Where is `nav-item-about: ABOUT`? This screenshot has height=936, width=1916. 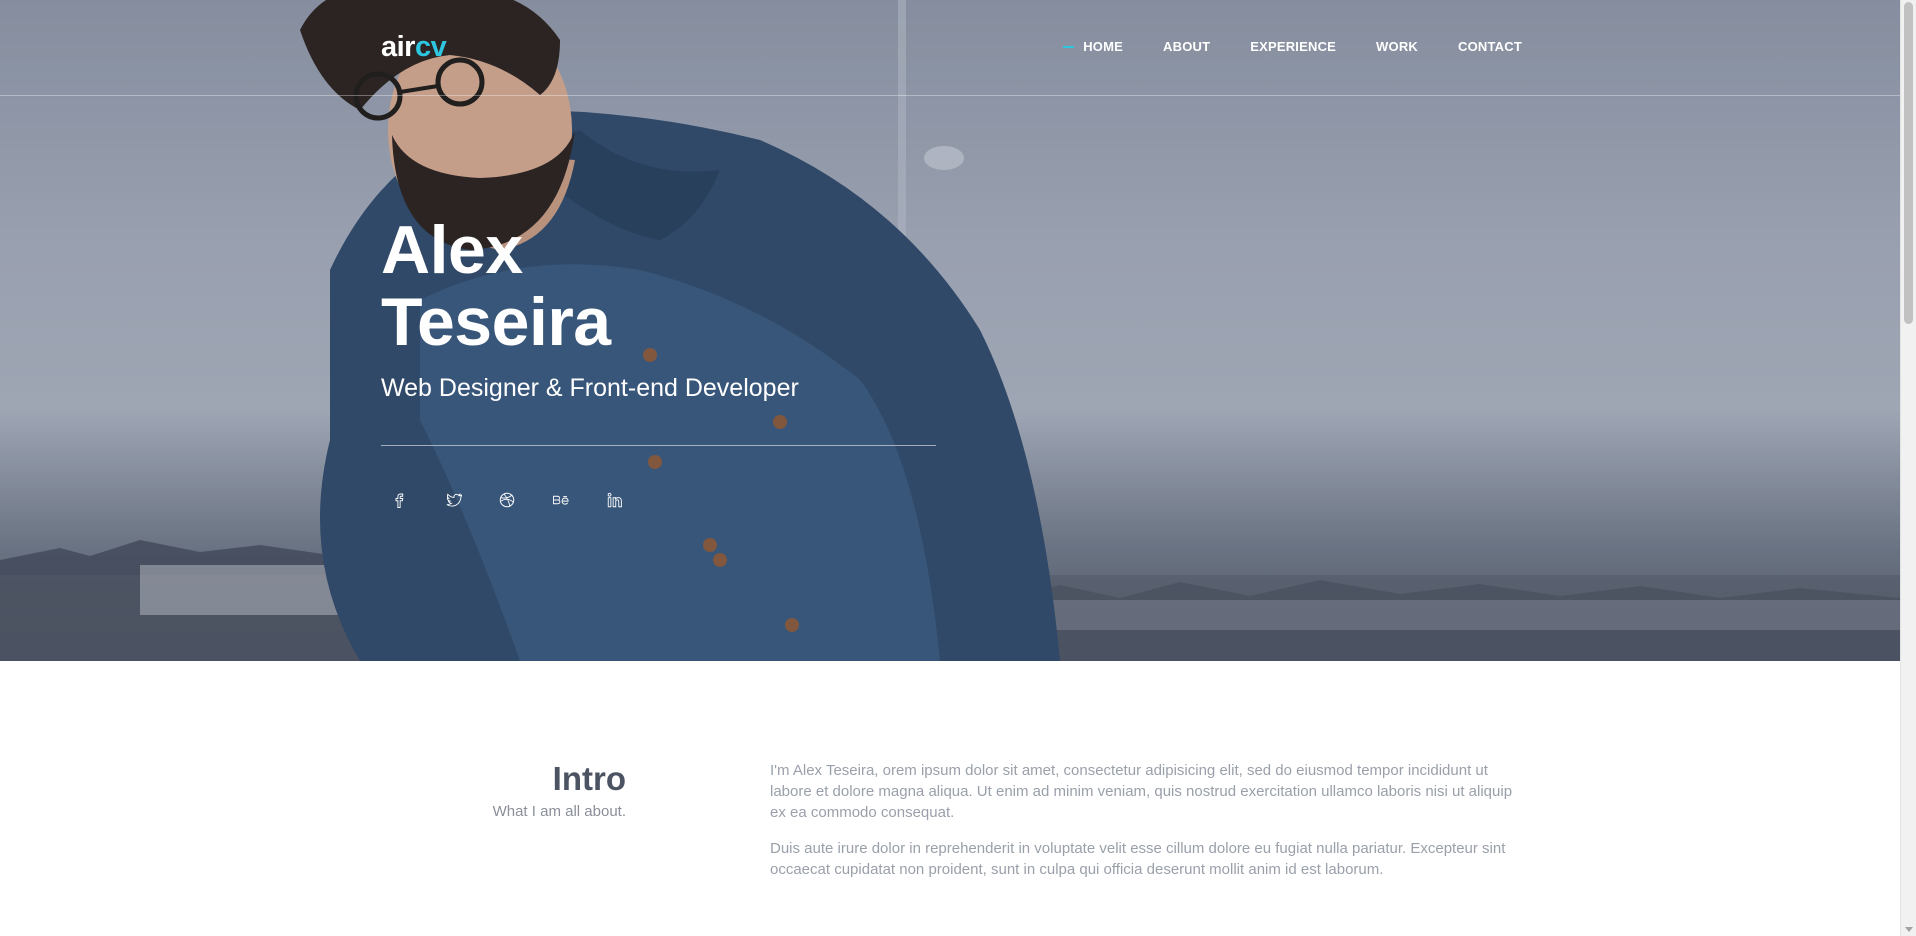 nav-item-about: ABOUT is located at coordinates (1186, 46).